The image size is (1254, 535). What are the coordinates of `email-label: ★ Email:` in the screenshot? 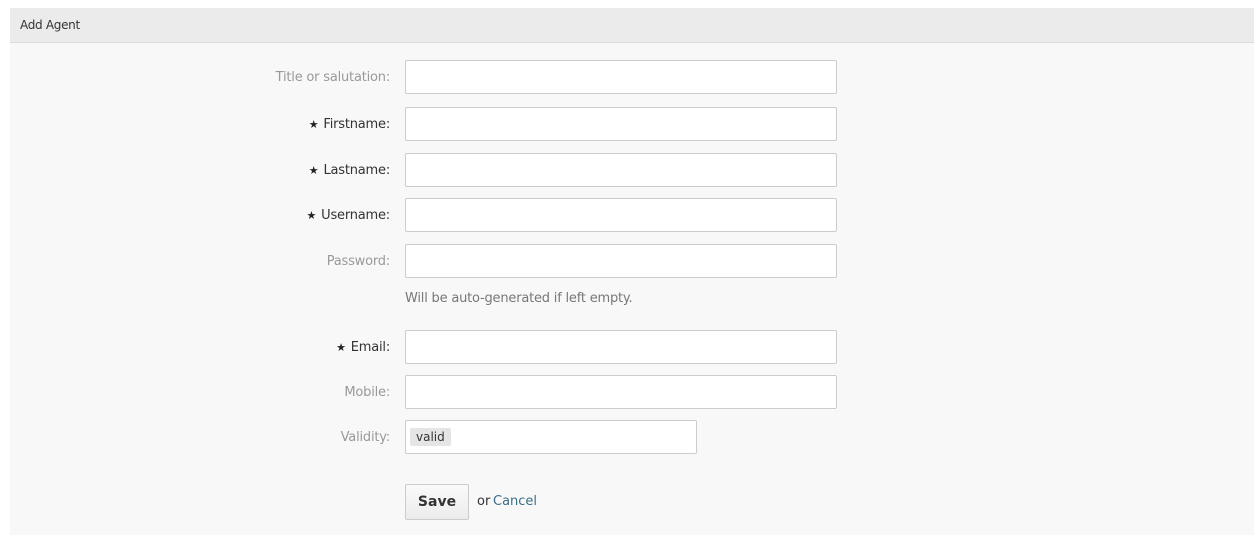 It's located at (363, 348).